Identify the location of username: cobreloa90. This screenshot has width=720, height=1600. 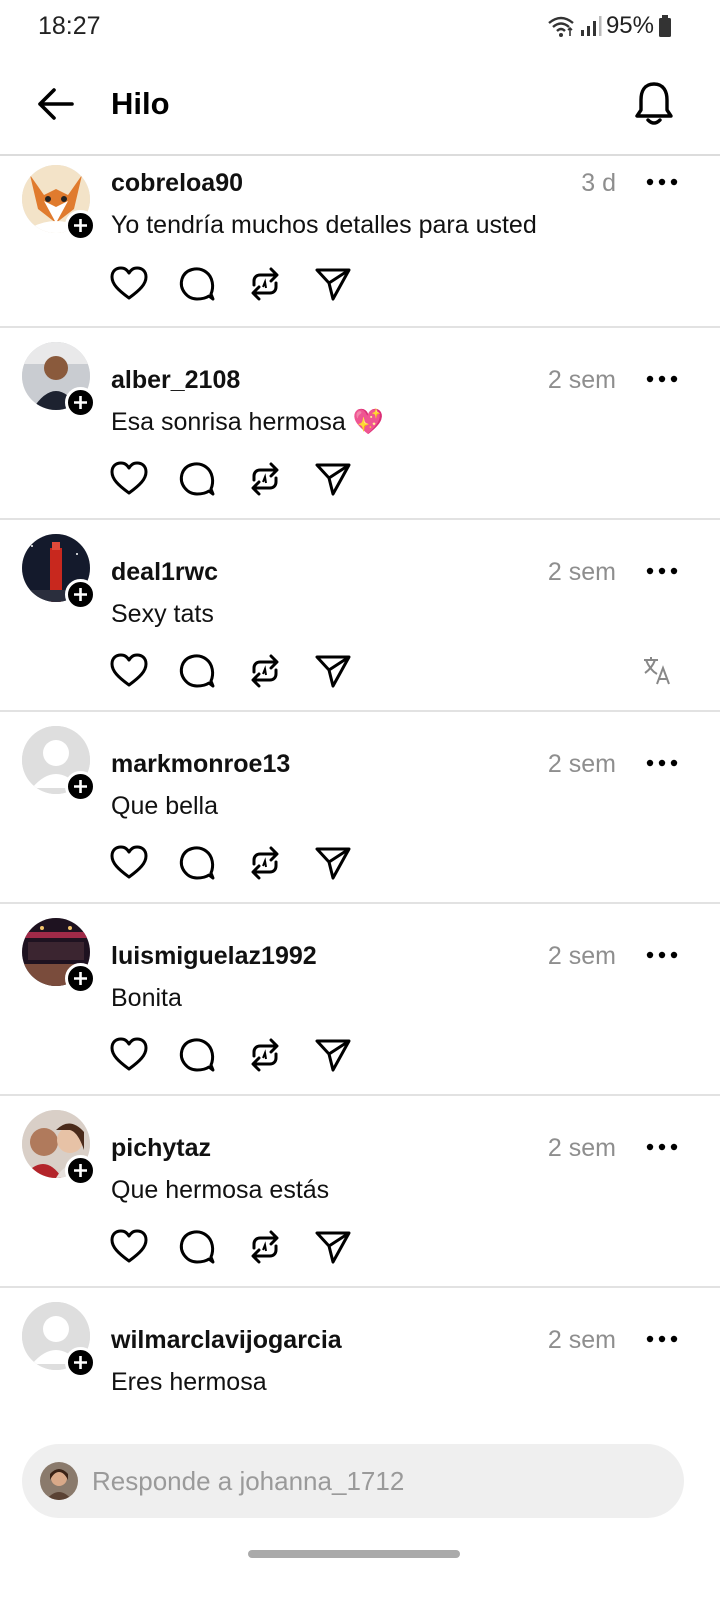
(177, 183).